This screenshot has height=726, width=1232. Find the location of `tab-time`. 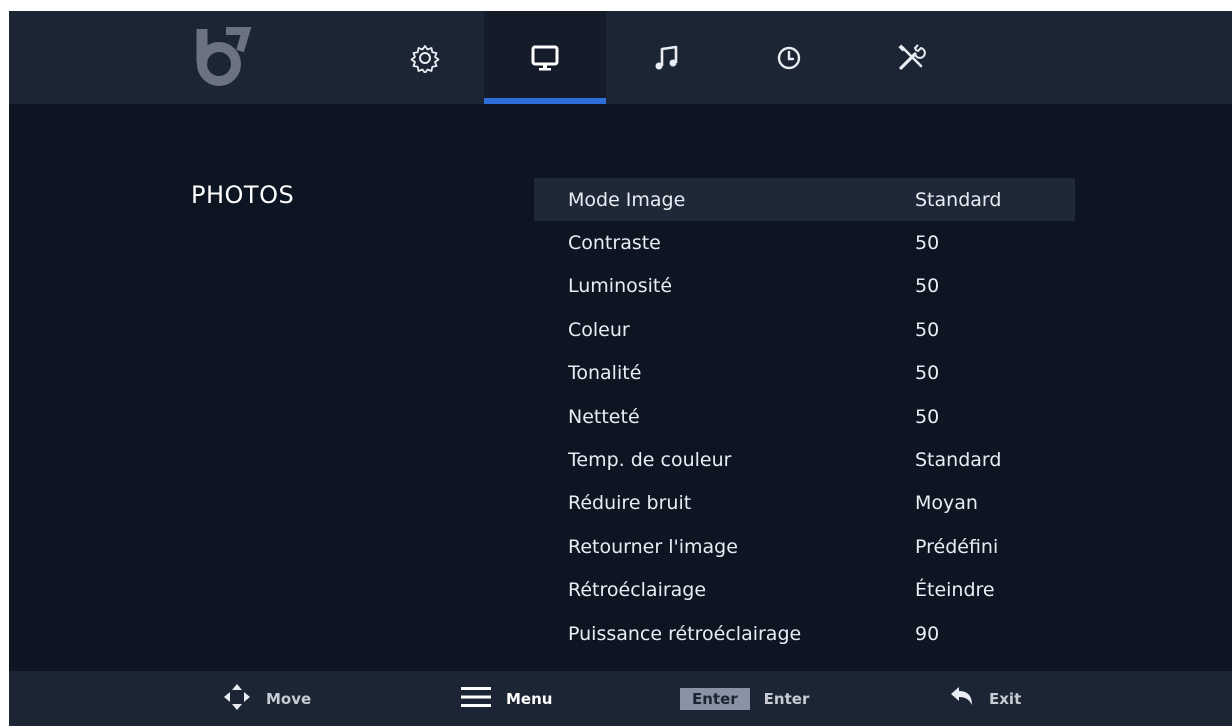

tab-time is located at coordinates (789, 57).